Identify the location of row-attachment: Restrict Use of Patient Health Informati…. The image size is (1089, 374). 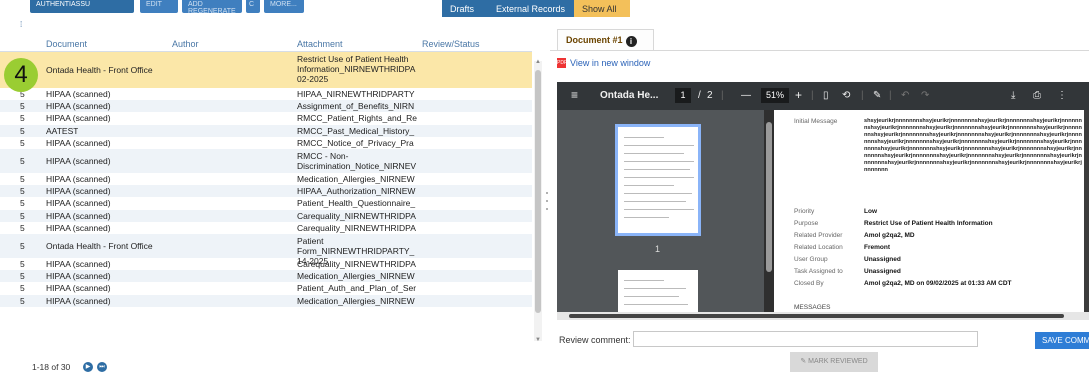
(361, 69).